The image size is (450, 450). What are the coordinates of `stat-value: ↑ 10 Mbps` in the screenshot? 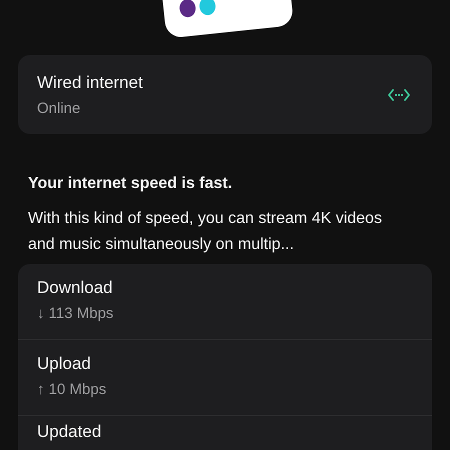 It's located at (72, 389).